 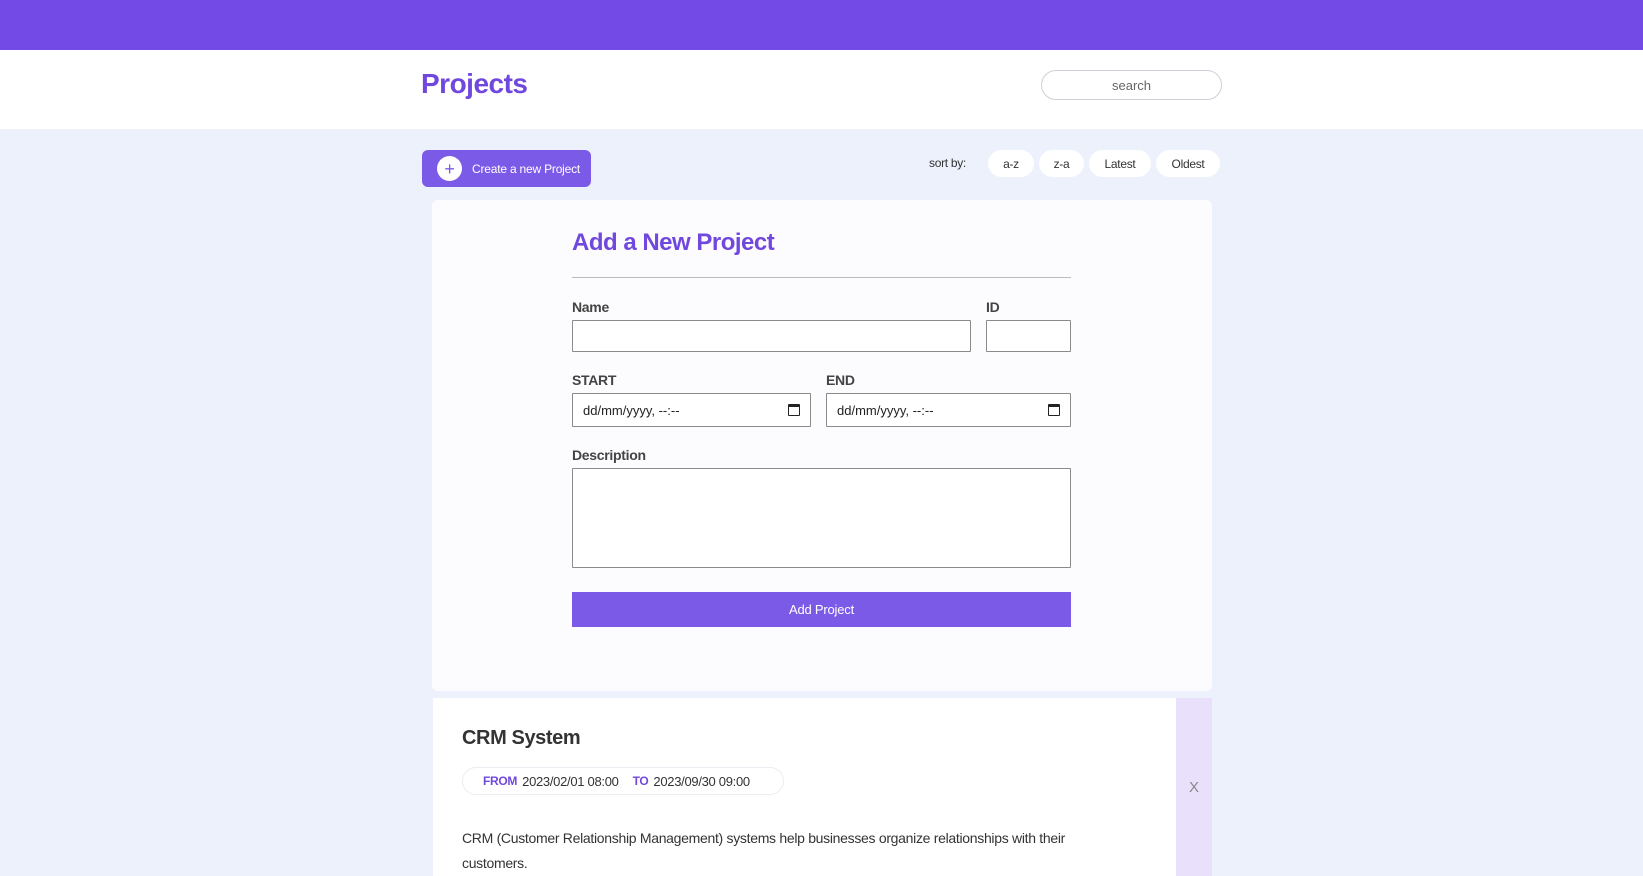 What do you see at coordinates (1011, 163) in the screenshot?
I see `sort-az-button: a-z` at bounding box center [1011, 163].